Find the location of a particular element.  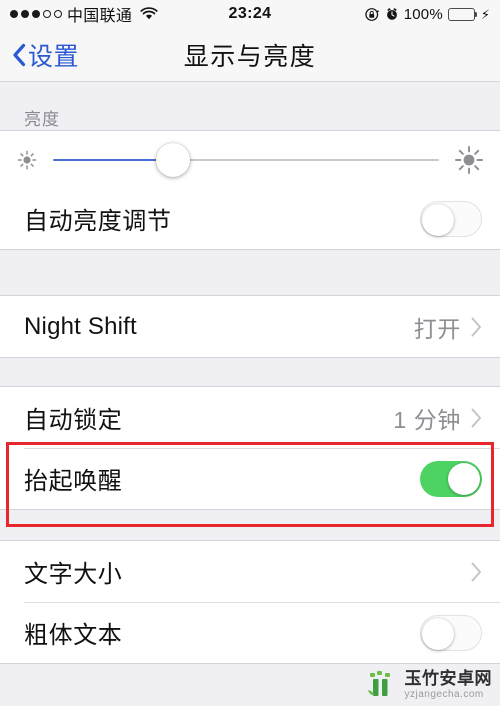

spacer-top is located at coordinates (250, 89).